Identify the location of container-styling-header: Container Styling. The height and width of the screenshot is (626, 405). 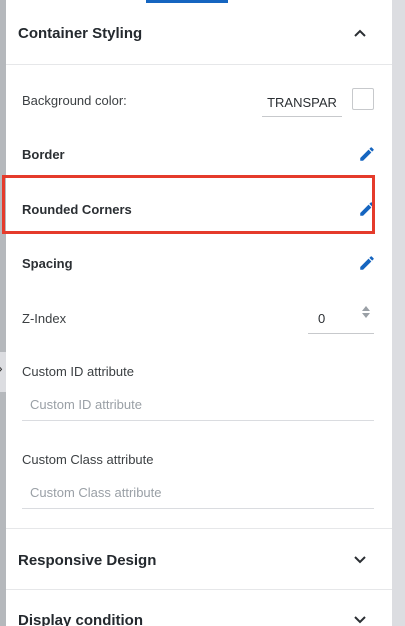
(199, 33).